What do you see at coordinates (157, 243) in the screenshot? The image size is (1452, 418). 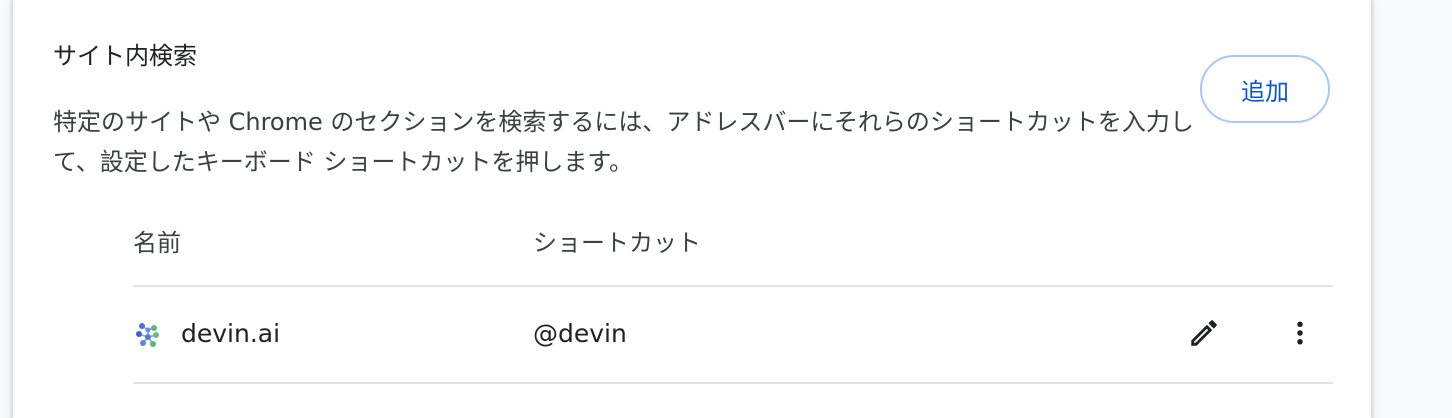 I see `column-header-name: 名前` at bounding box center [157, 243].